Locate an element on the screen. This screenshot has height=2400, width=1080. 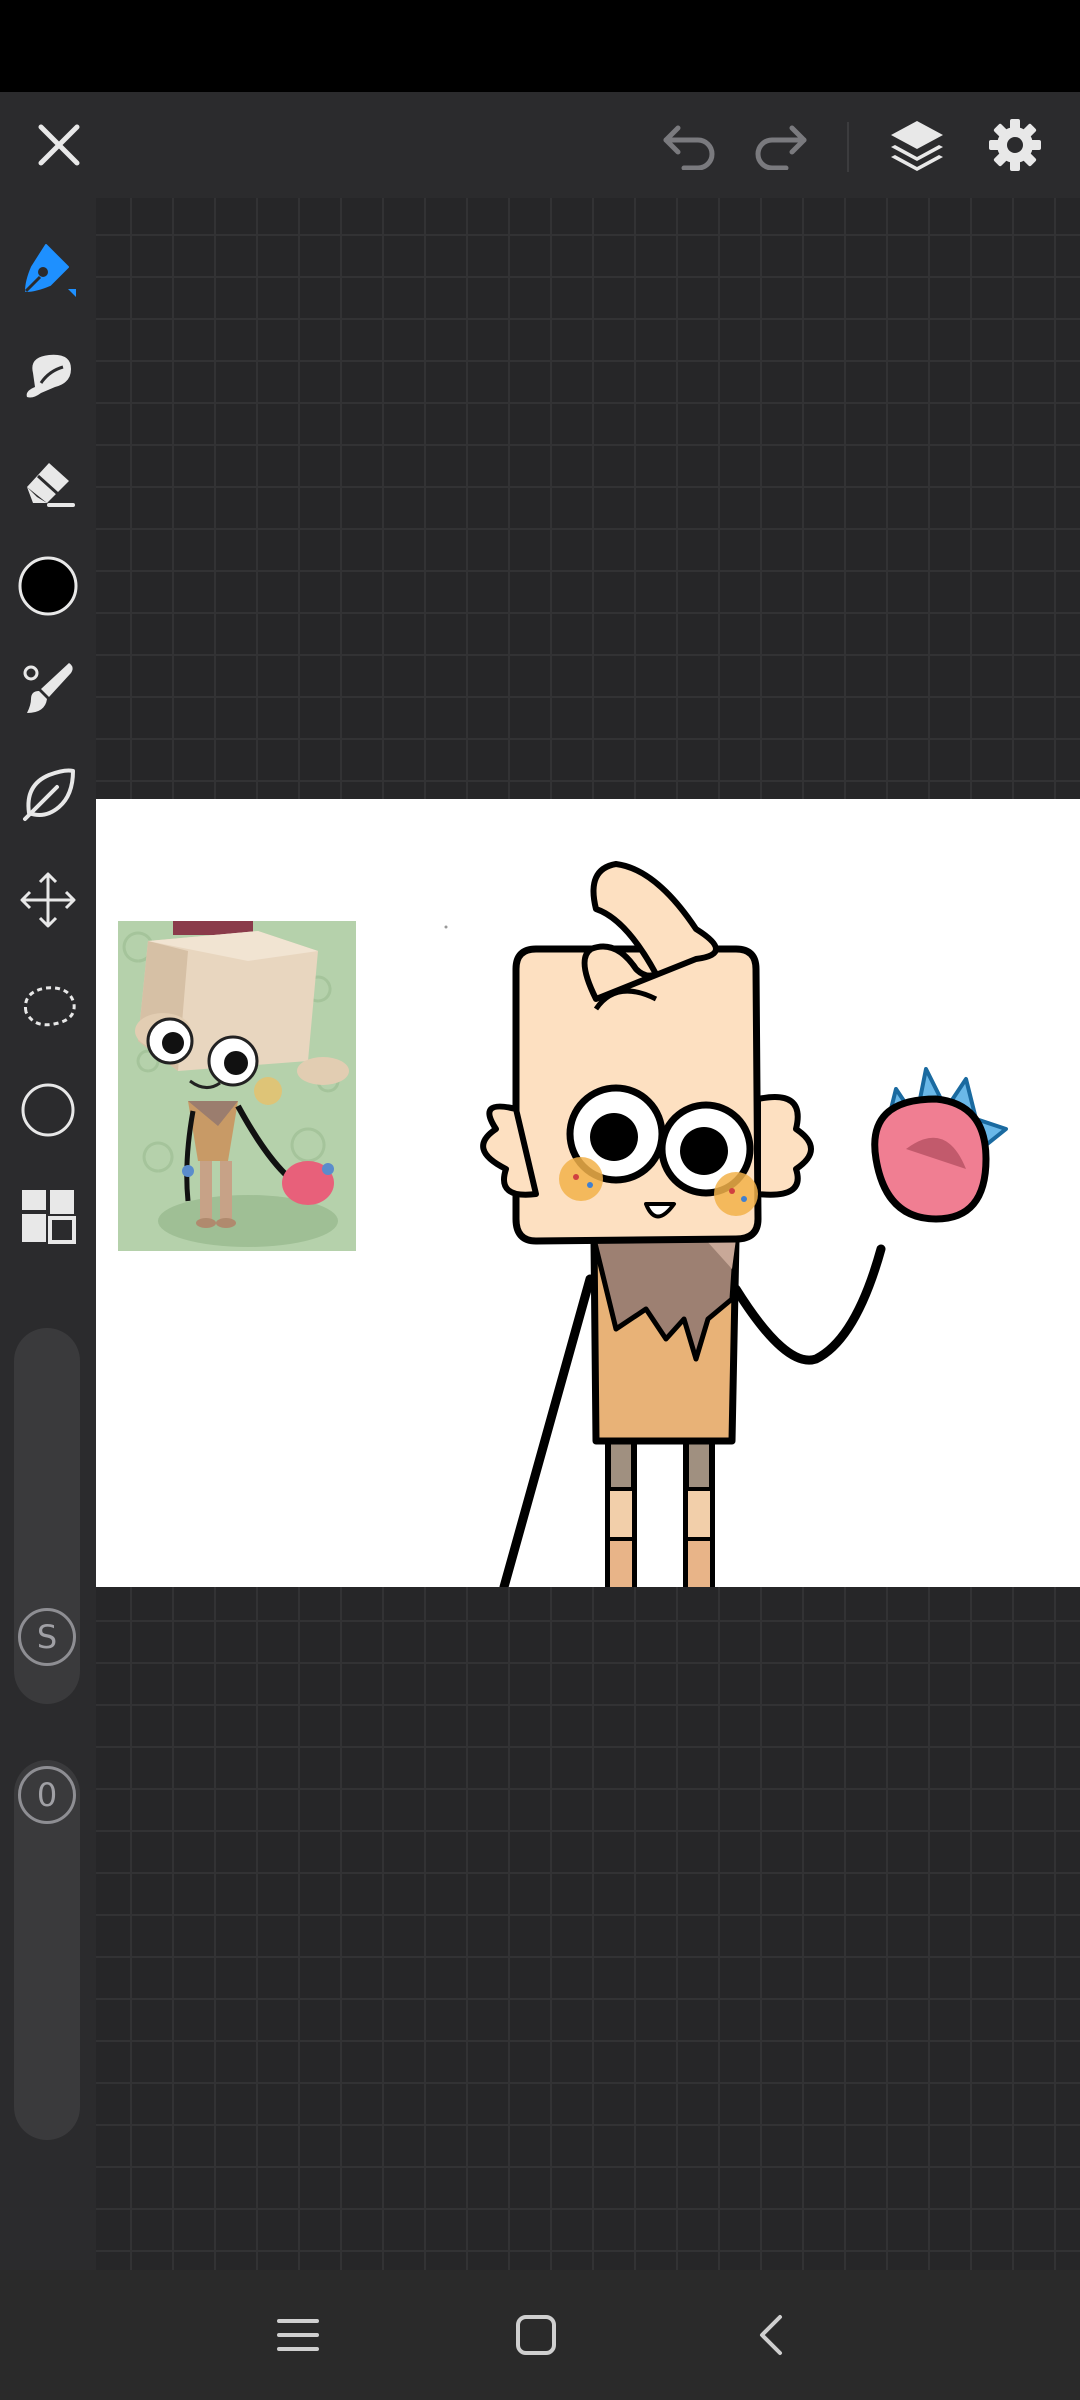
layers-button is located at coordinates (917, 145).